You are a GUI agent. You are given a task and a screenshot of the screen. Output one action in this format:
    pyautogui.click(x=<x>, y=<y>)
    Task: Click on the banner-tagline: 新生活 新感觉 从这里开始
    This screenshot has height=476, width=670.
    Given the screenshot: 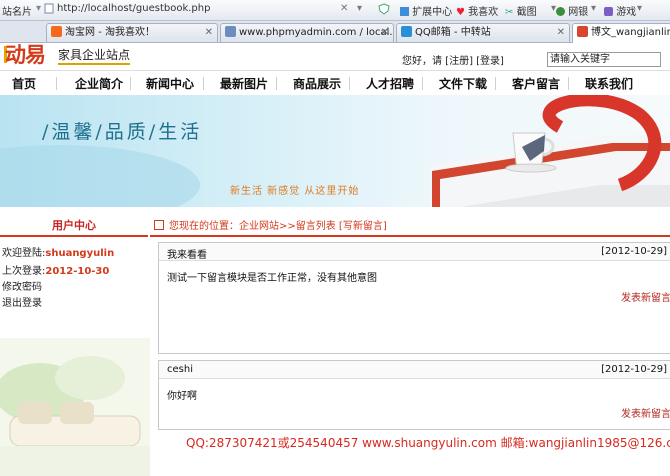 What is the action you would take?
    pyautogui.click(x=295, y=191)
    